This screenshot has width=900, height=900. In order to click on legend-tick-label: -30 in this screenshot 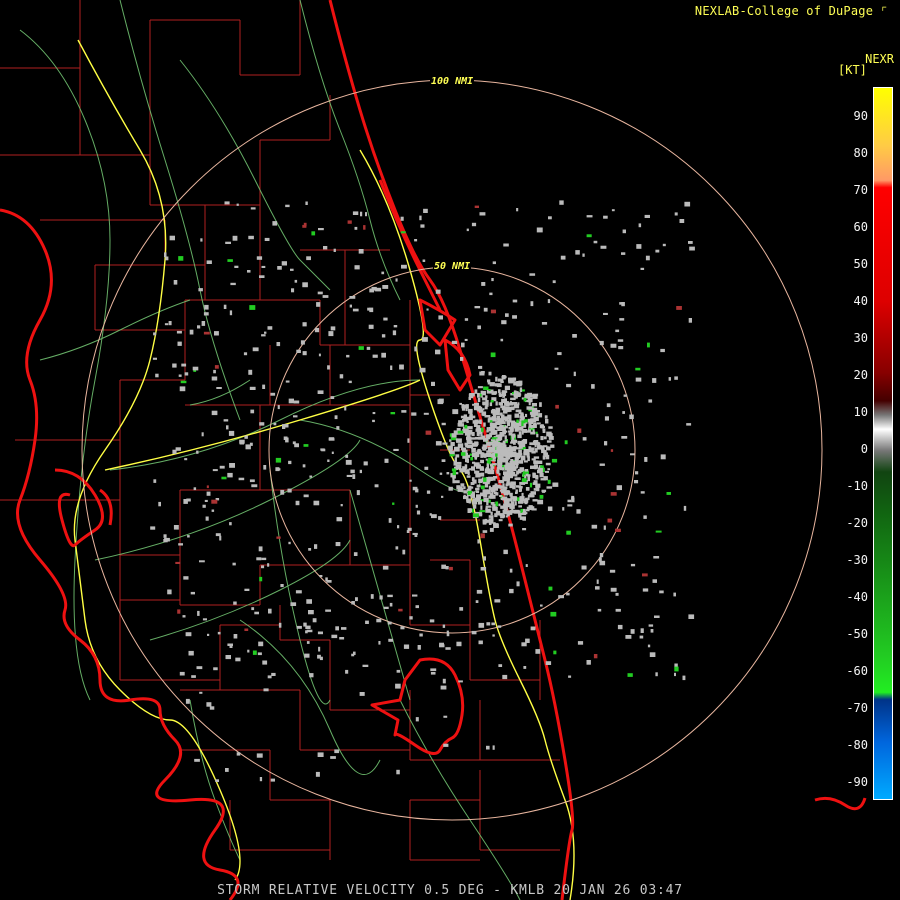, I will do `click(857, 560)`.